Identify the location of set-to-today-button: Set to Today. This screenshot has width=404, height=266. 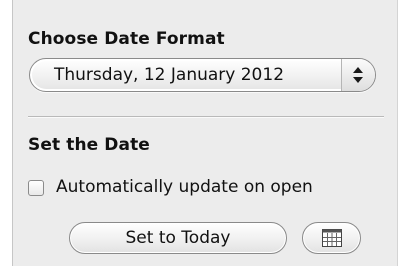
(178, 238).